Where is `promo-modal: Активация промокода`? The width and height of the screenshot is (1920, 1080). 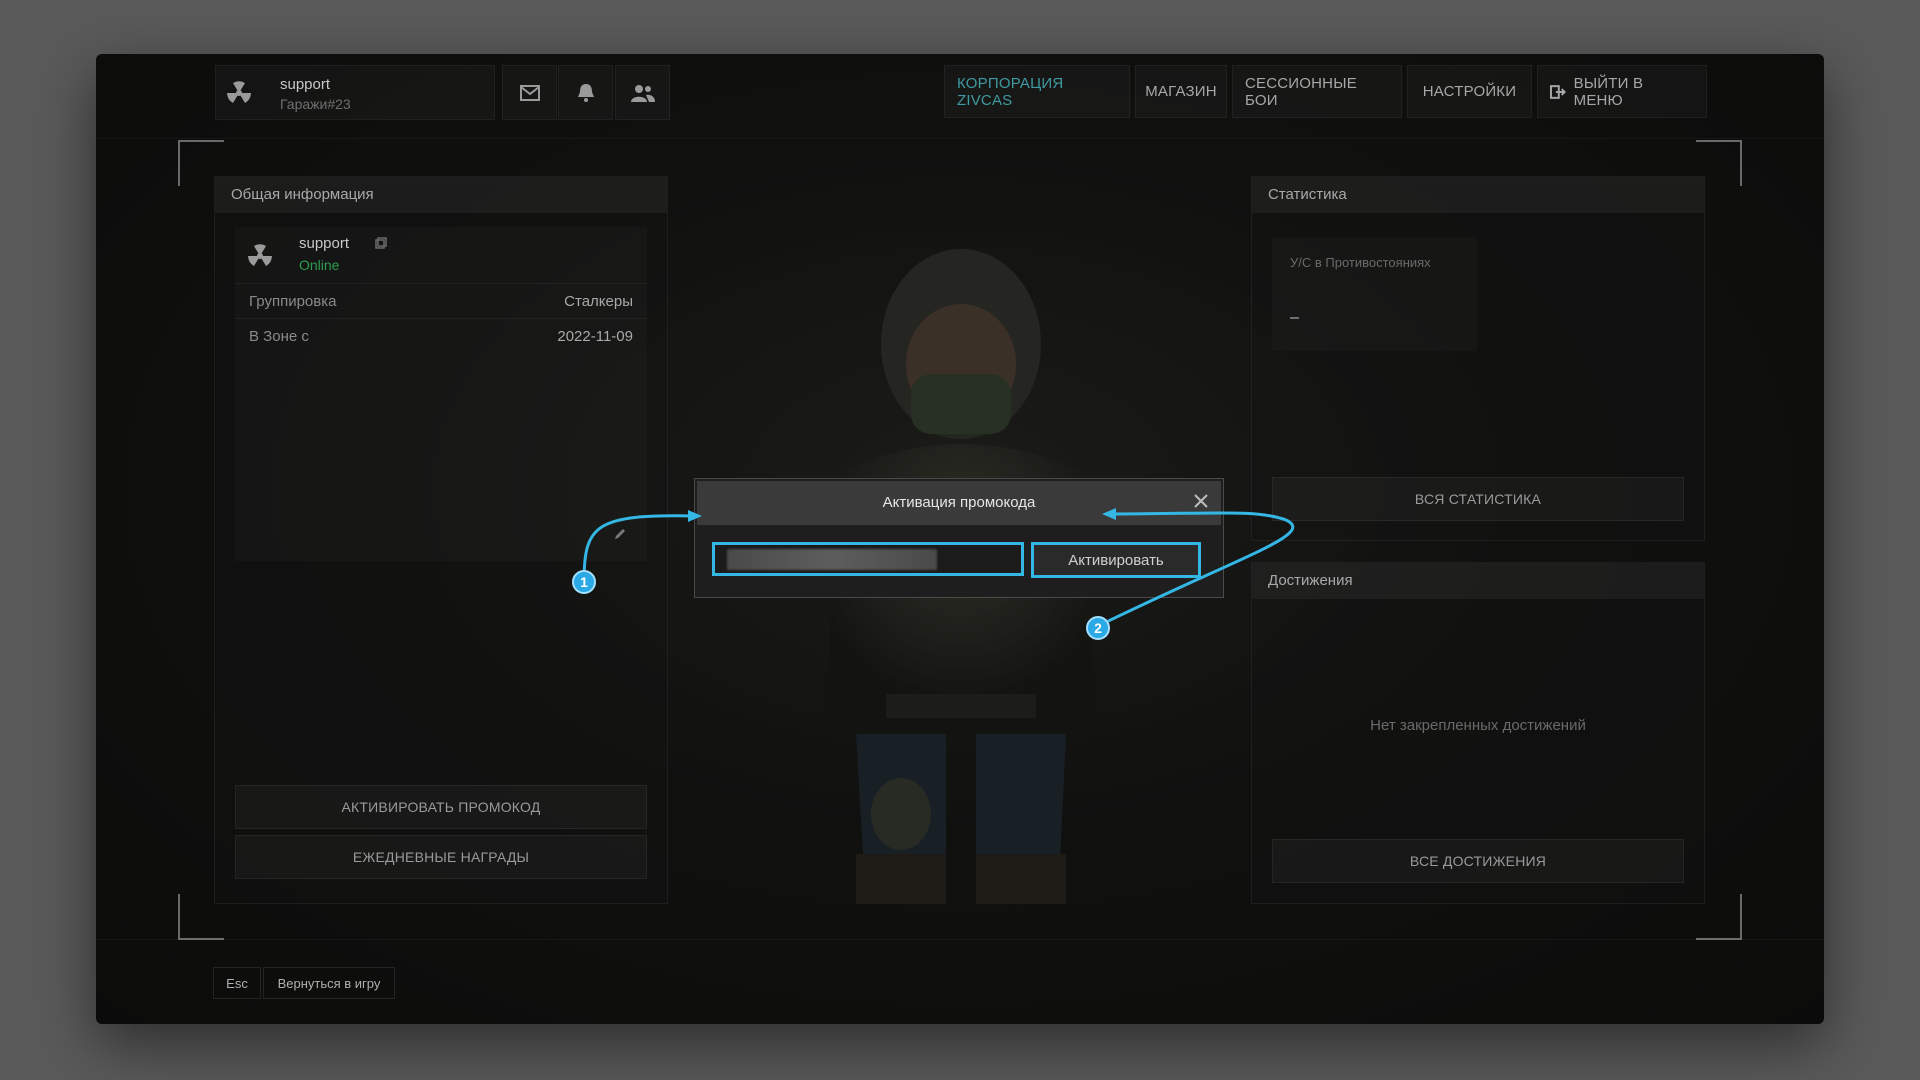 promo-modal: Активация промокода is located at coordinates (959, 538).